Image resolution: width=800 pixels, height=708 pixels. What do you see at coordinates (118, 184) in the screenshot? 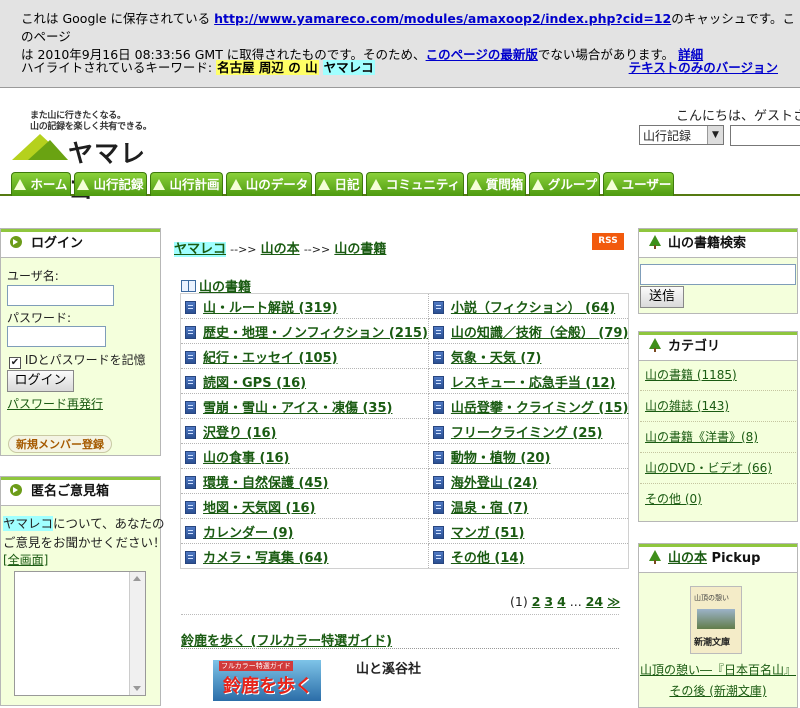
I see `tab-label: 山行記録` at bounding box center [118, 184].